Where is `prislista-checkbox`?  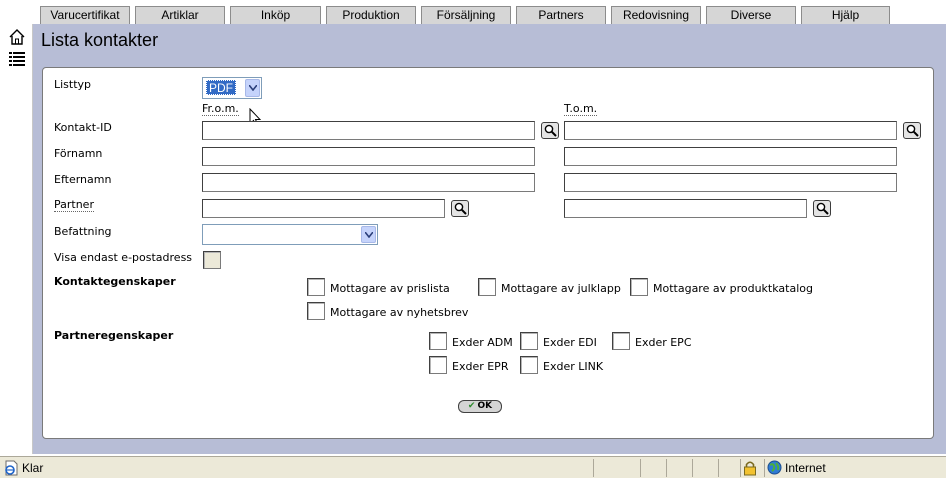 prislista-checkbox is located at coordinates (316, 287).